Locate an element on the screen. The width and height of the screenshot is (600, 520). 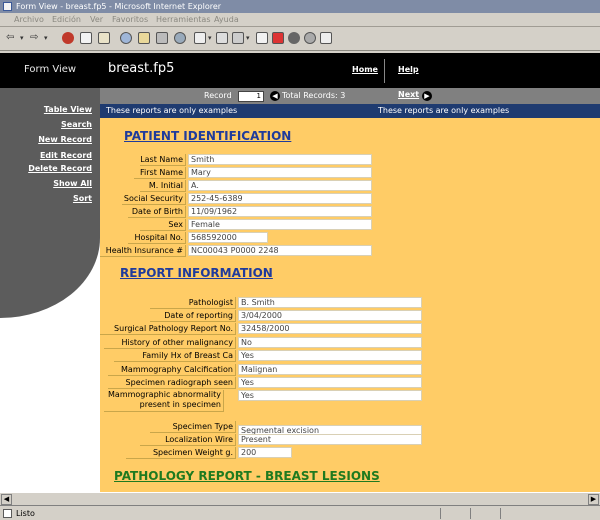
sidebar-delete-record-link: Delete Record is located at coordinates (60, 168).